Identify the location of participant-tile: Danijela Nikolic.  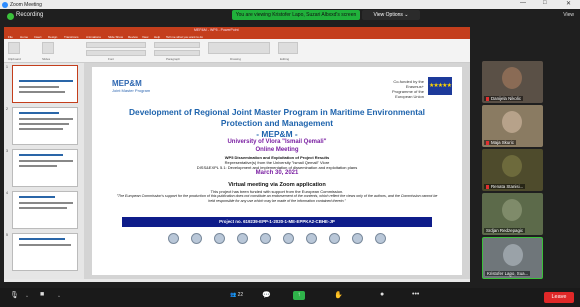
(512, 82).